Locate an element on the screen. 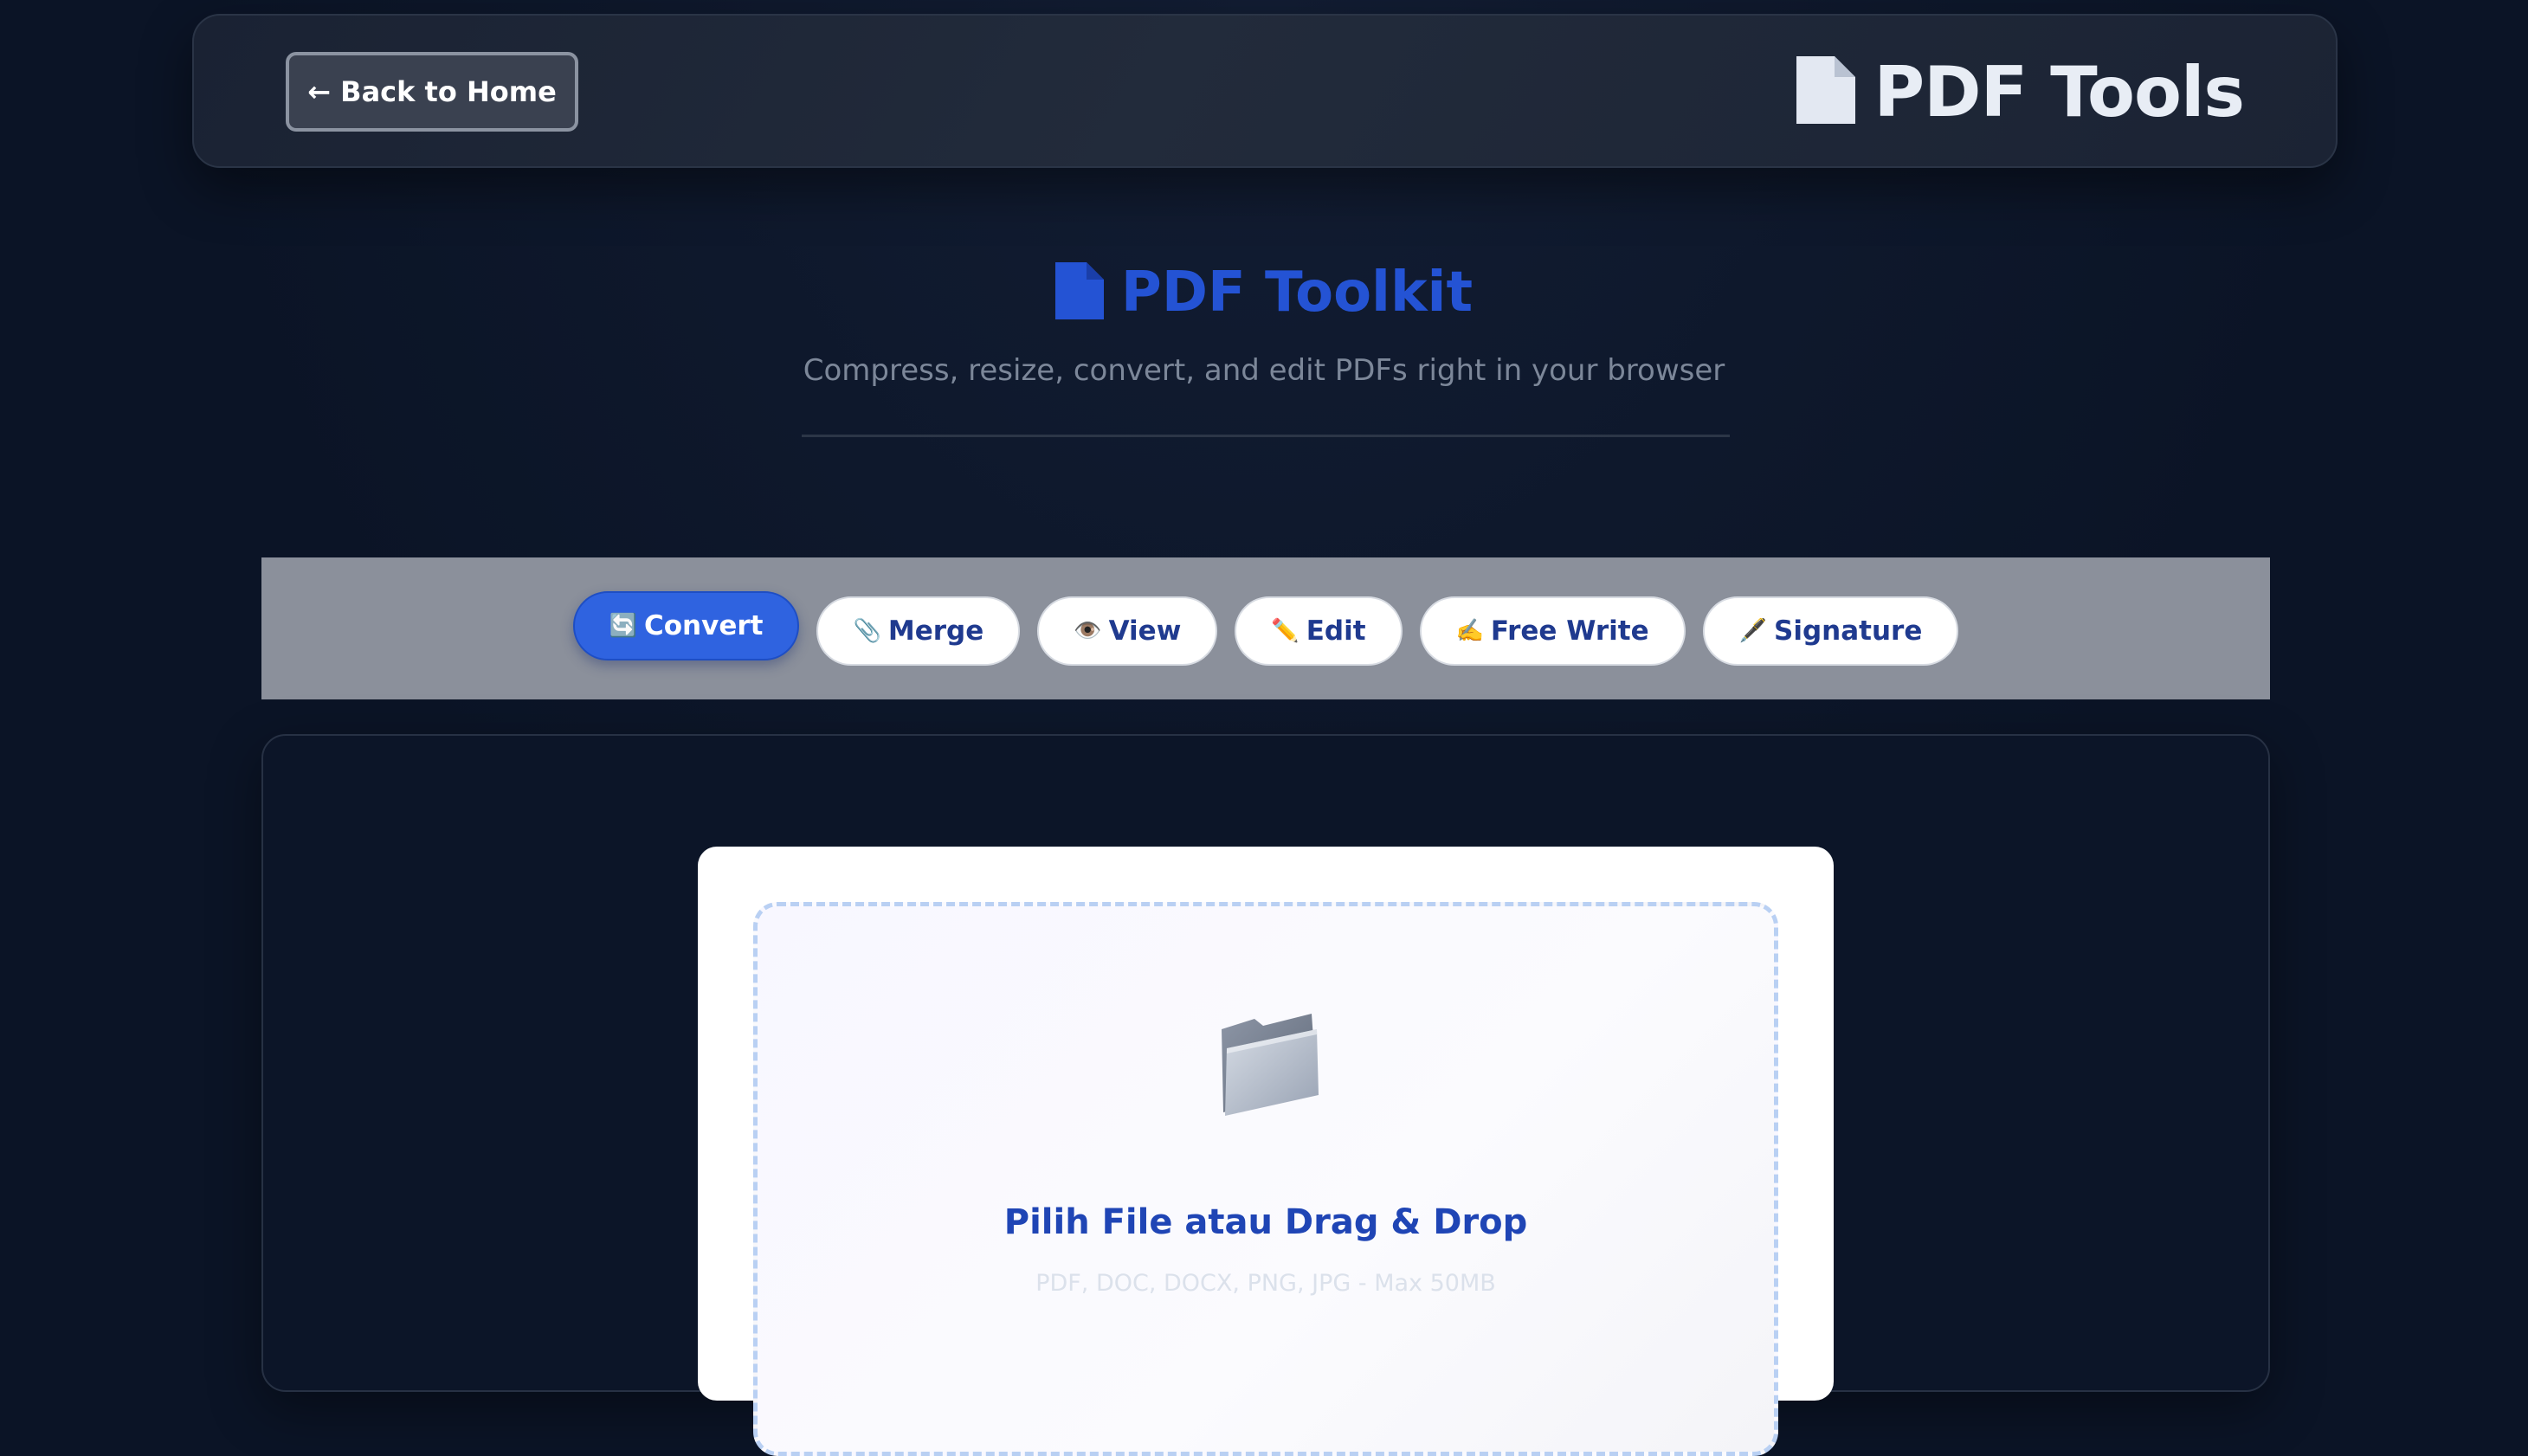  tab-convert: 🔄 Convert is located at coordinates (686, 625).